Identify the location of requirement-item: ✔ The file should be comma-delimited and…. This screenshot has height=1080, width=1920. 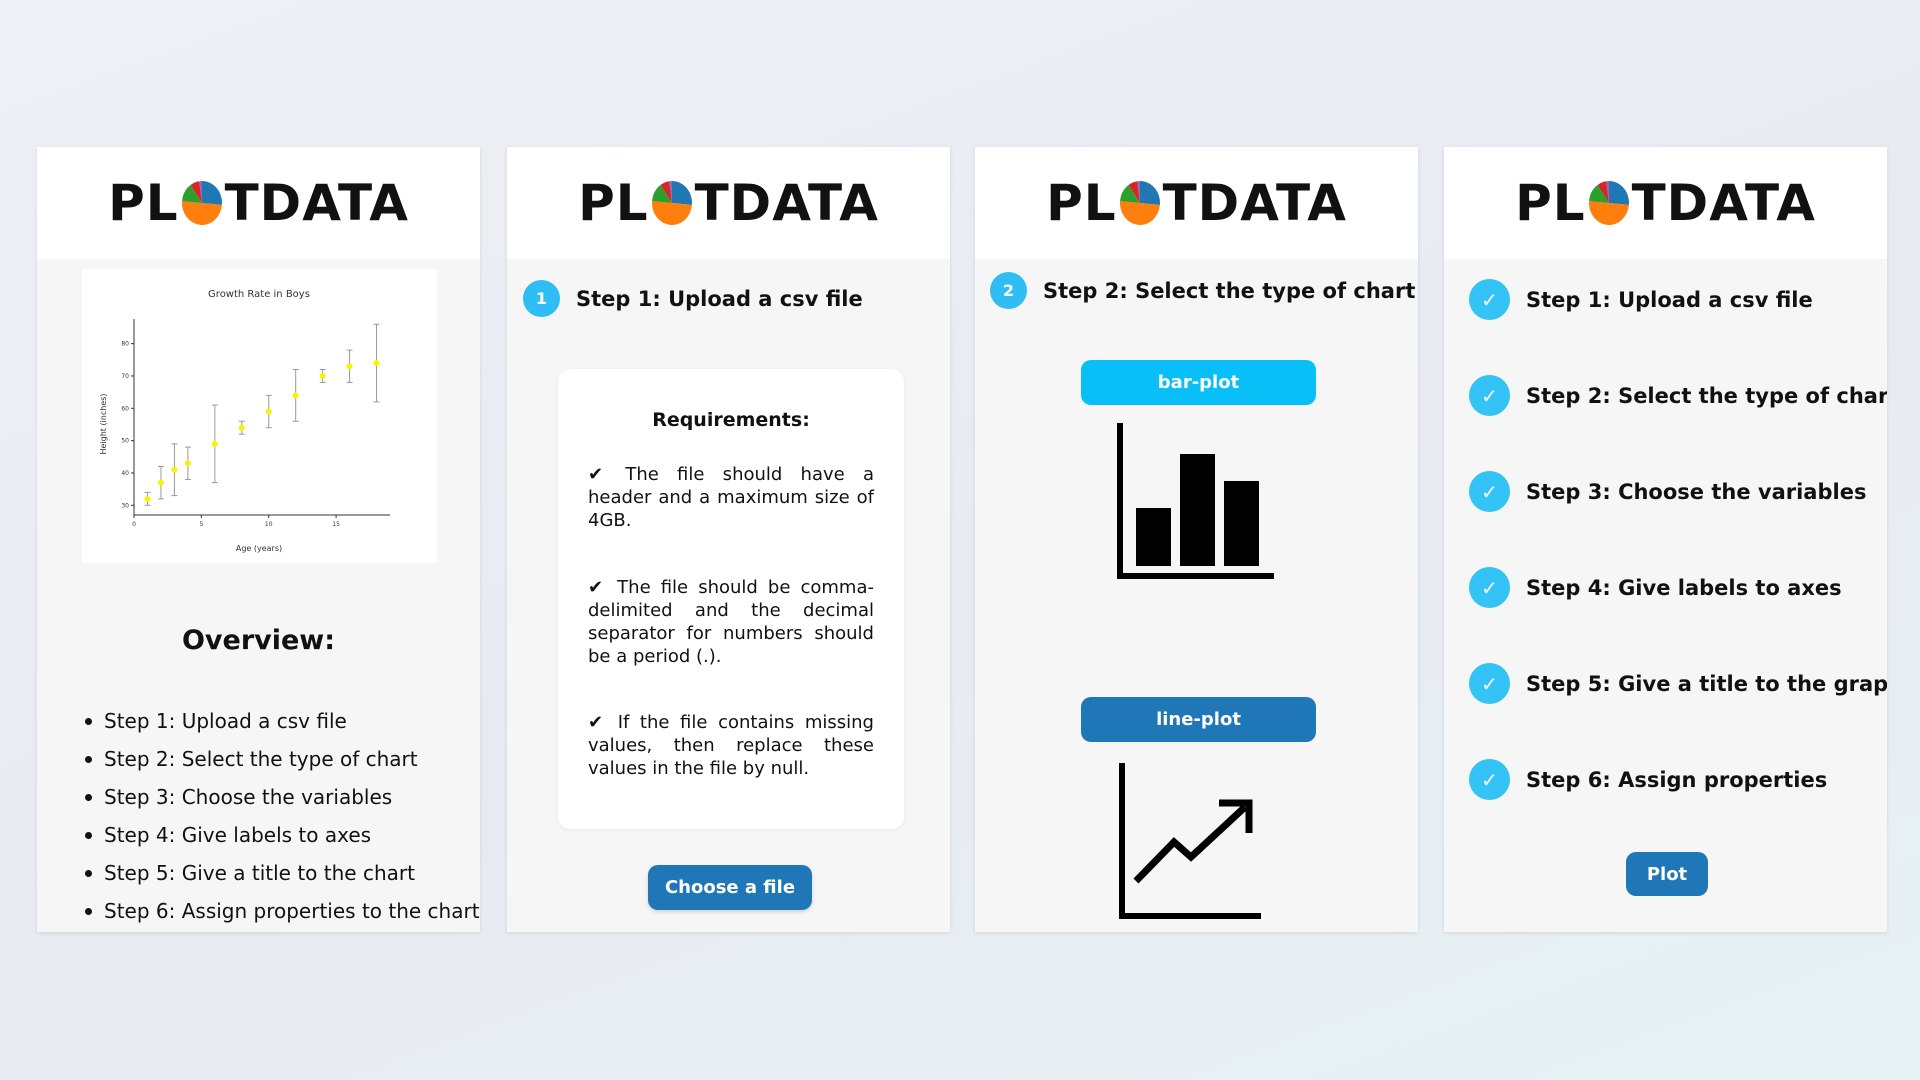
(731, 622).